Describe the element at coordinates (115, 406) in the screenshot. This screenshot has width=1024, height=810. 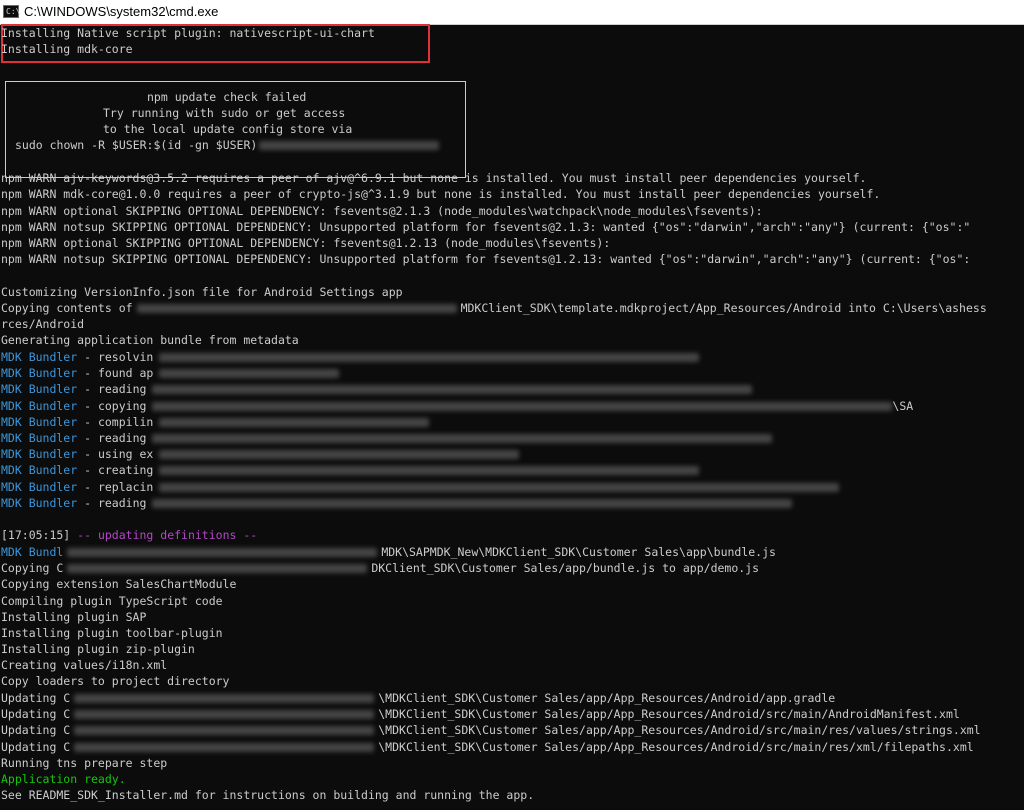
I see `bundler-step: - copying` at that location.